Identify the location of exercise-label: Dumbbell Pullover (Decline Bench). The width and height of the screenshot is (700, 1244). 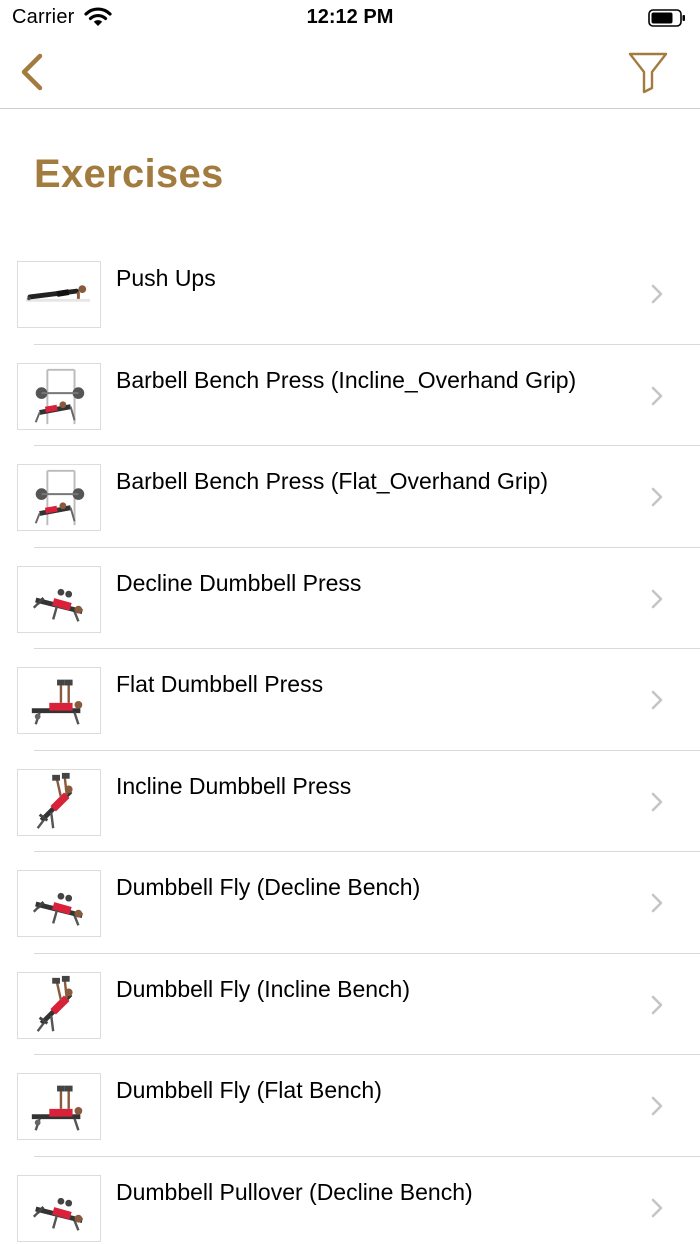
(294, 1191).